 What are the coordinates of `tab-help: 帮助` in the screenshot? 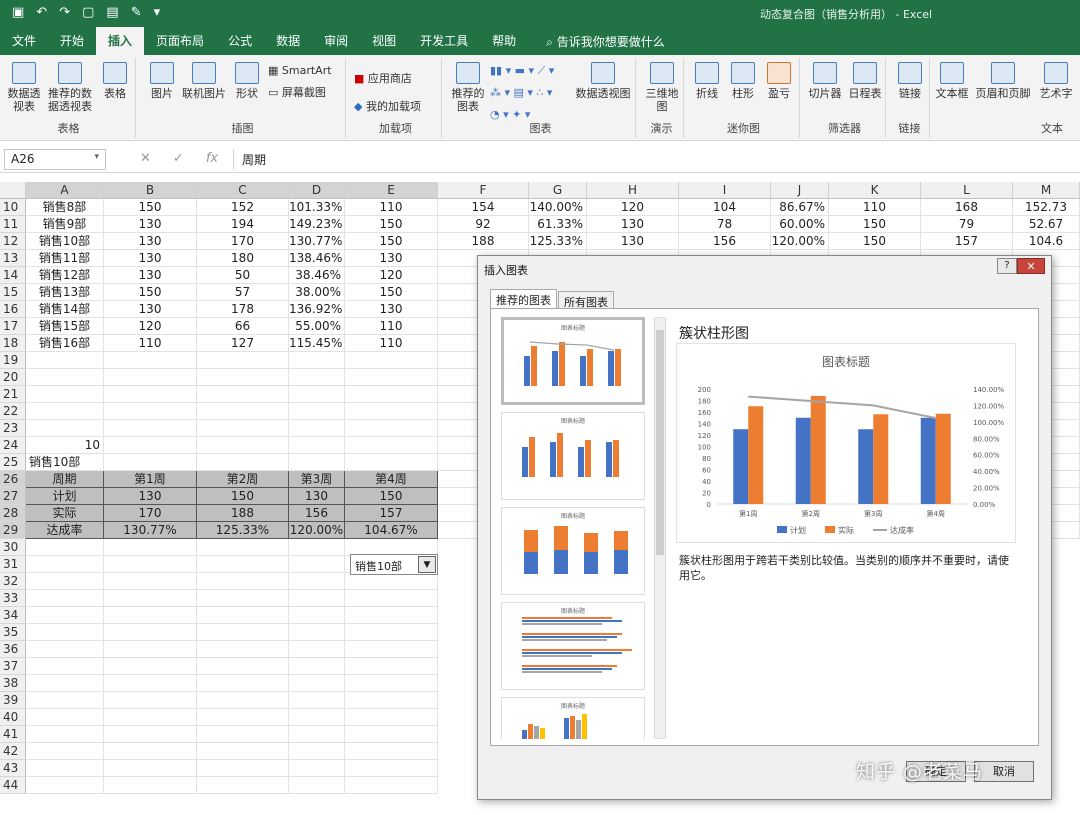 It's located at (504, 41).